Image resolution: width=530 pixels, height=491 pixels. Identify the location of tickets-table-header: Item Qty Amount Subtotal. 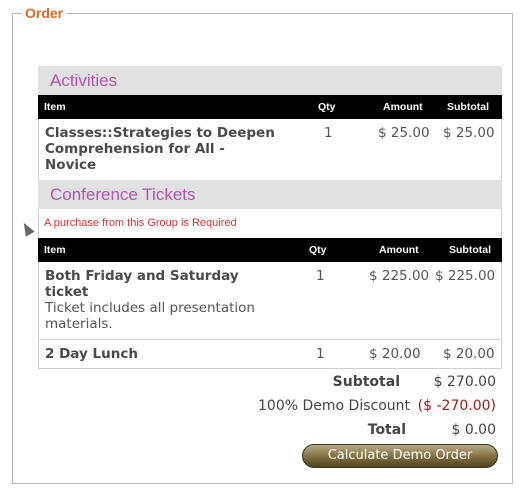
(270, 250).